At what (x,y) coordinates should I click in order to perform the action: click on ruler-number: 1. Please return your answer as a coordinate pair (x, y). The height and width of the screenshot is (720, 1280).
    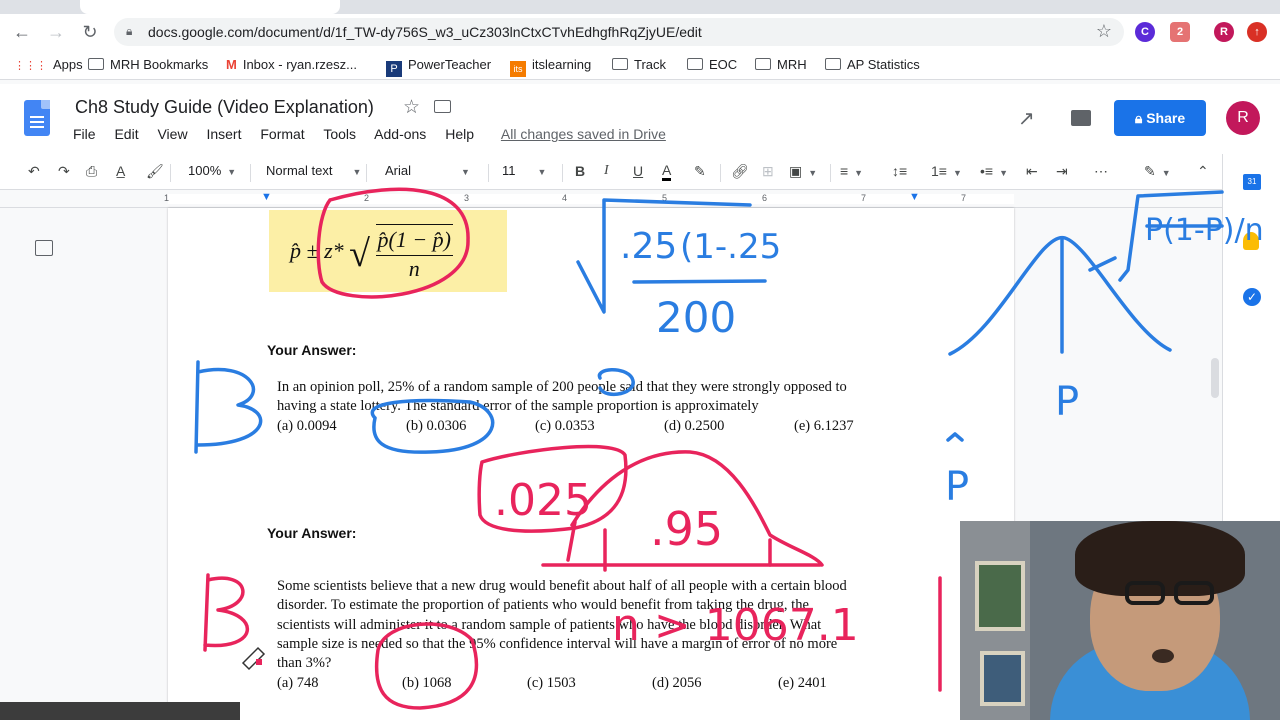
    Looking at the image, I should click on (167, 198).